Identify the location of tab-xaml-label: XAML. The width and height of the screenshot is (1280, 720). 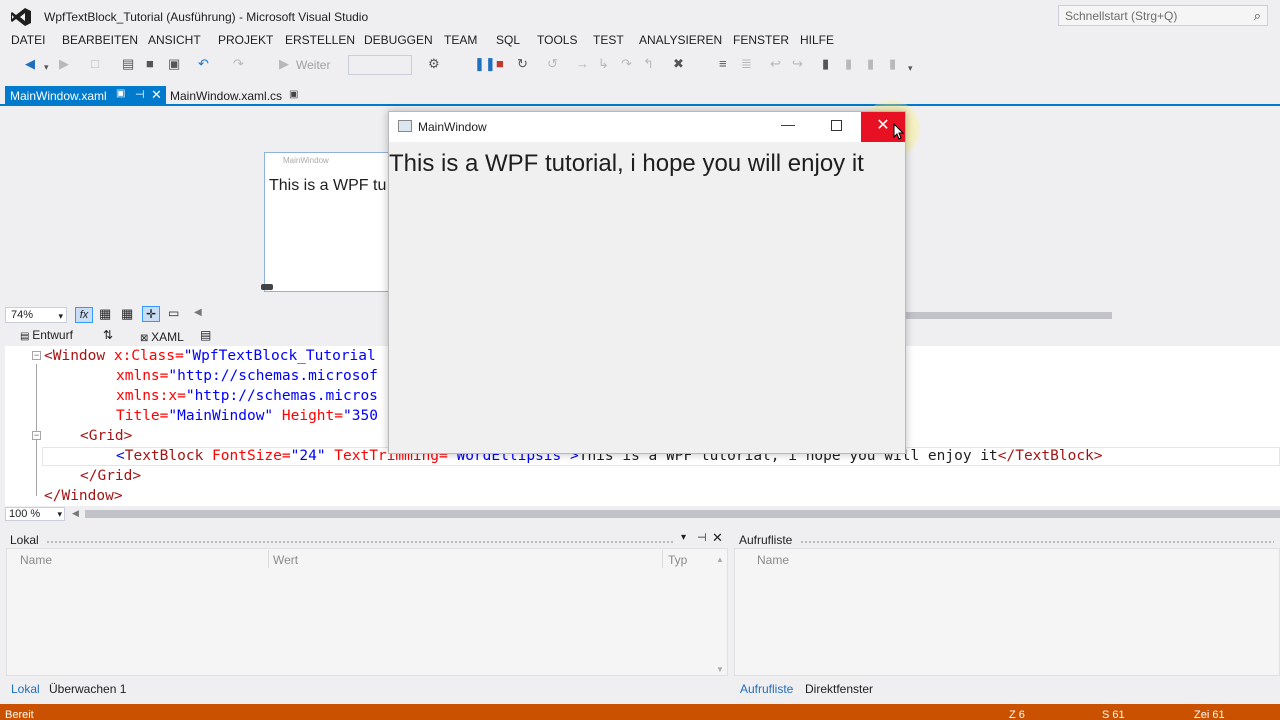
(167, 337).